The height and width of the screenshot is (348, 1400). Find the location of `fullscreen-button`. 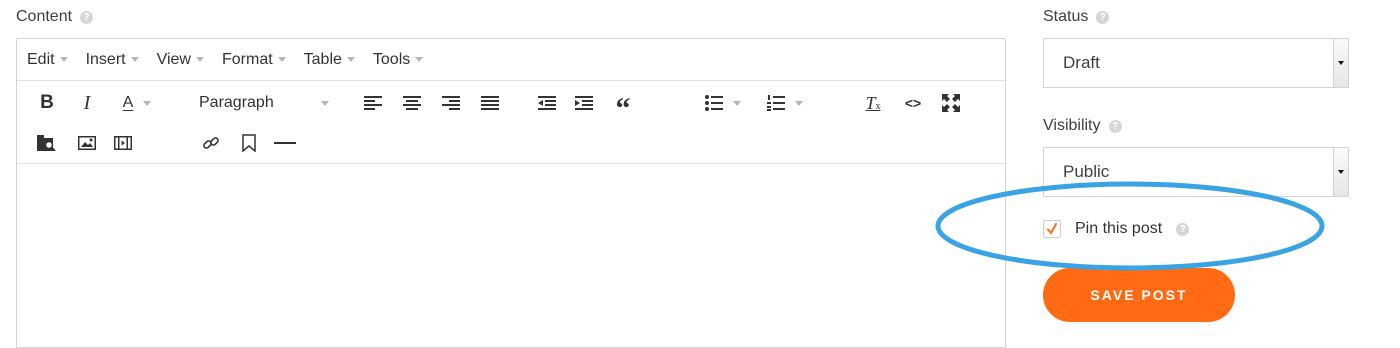

fullscreen-button is located at coordinates (951, 103).